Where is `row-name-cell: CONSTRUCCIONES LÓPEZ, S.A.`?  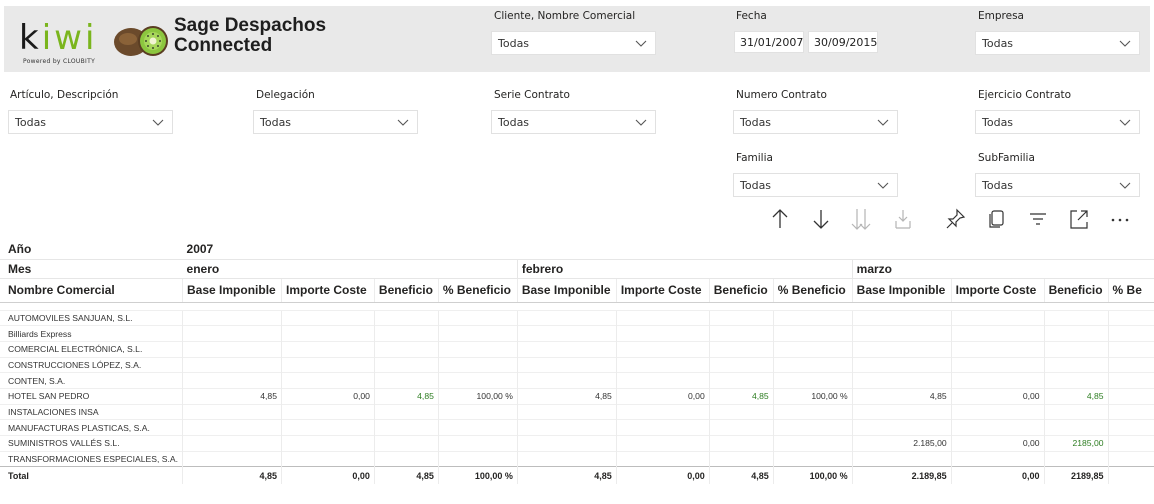 row-name-cell: CONSTRUCCIONES LÓPEZ, S.A. is located at coordinates (91, 364).